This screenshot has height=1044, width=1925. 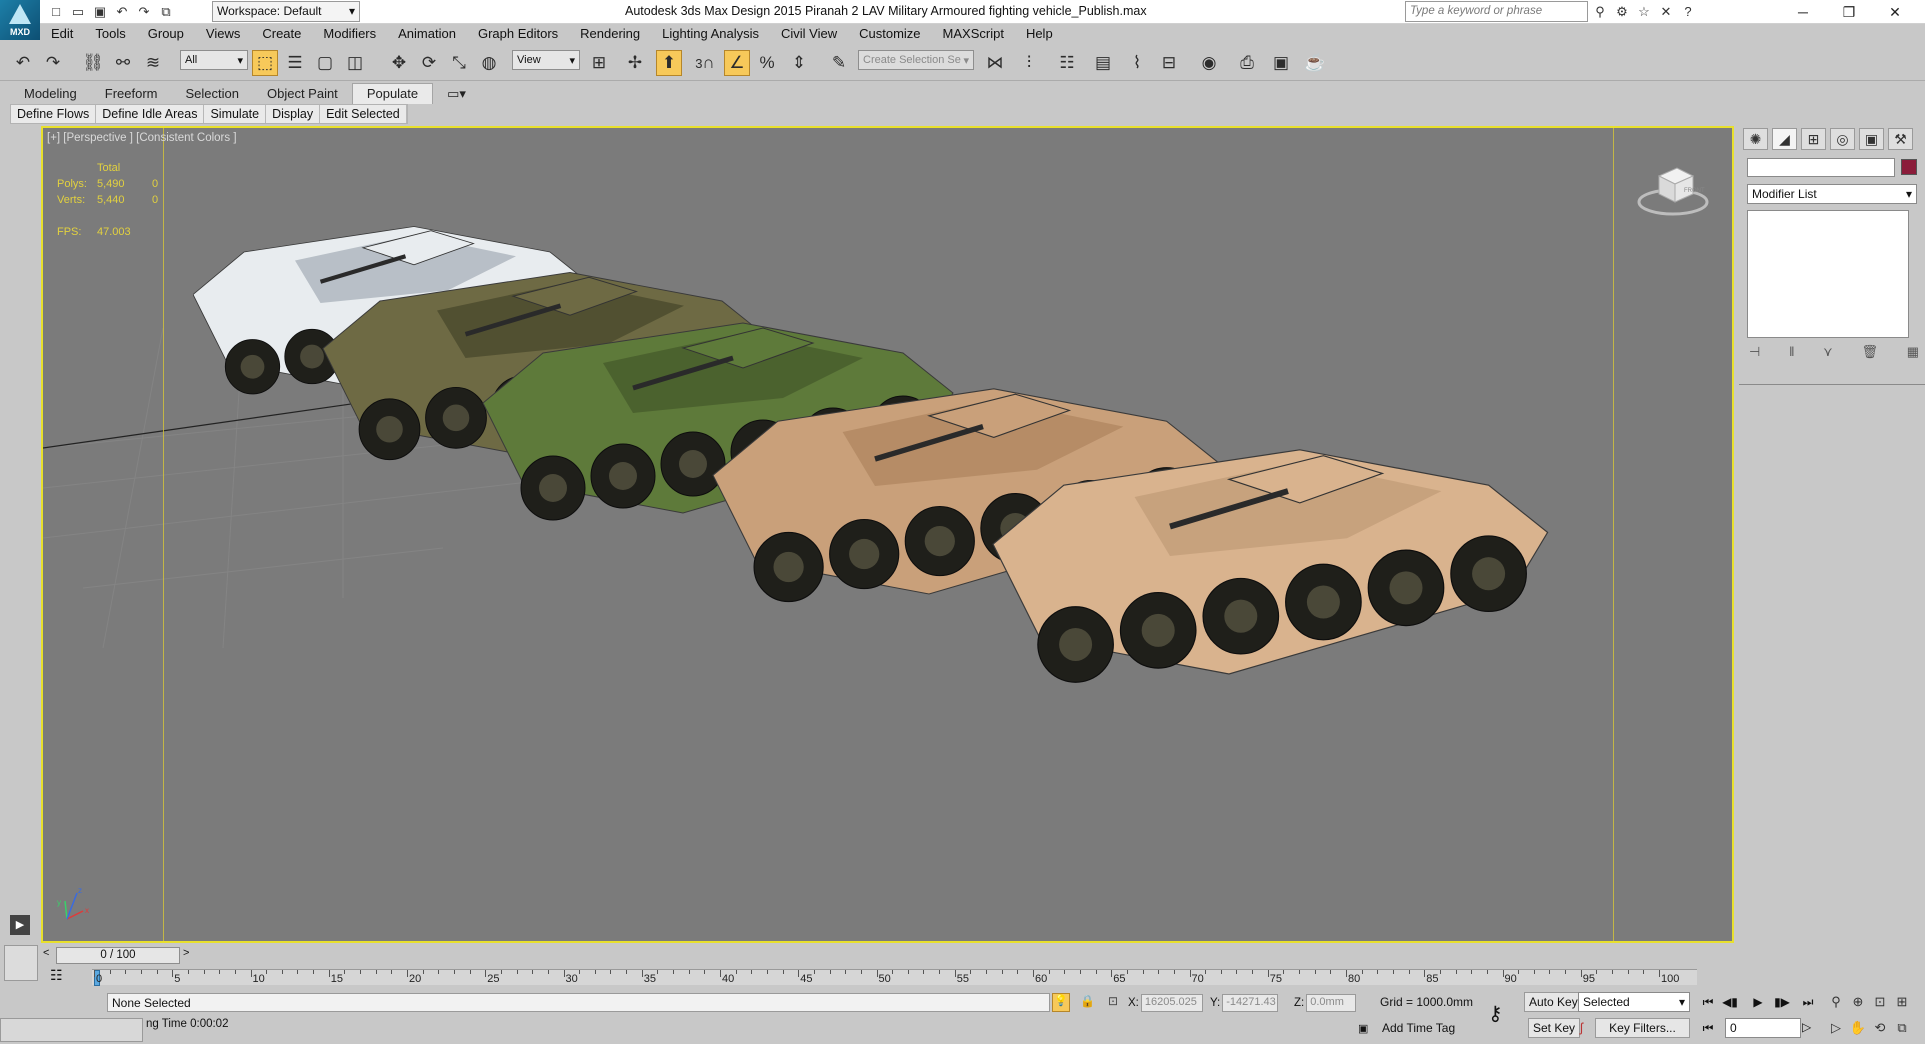 What do you see at coordinates (78, 12) in the screenshot?
I see `open-file-icon: ▭` at bounding box center [78, 12].